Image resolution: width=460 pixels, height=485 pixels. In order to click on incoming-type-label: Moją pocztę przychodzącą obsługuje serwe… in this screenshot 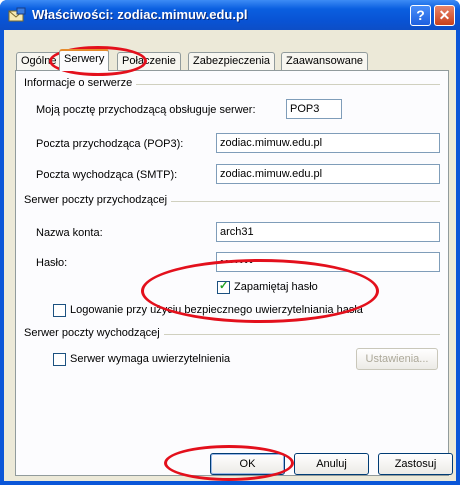, I will do `click(146, 110)`.